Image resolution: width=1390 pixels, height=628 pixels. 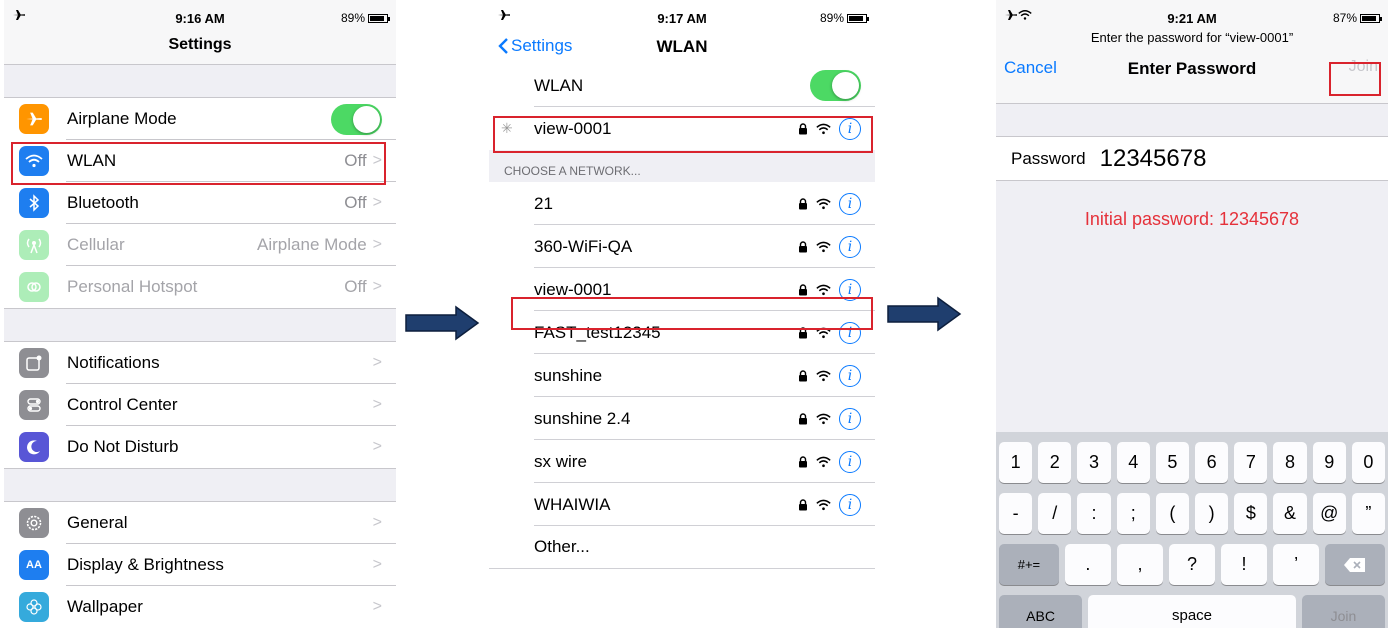 What do you see at coordinates (113, 362) in the screenshot?
I see `settings-item-label: Notifications` at bounding box center [113, 362].